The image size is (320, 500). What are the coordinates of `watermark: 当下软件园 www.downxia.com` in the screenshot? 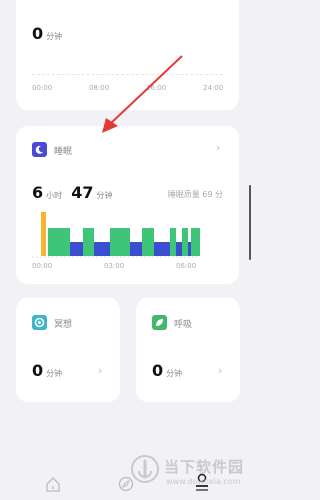 It's located at (193, 475).